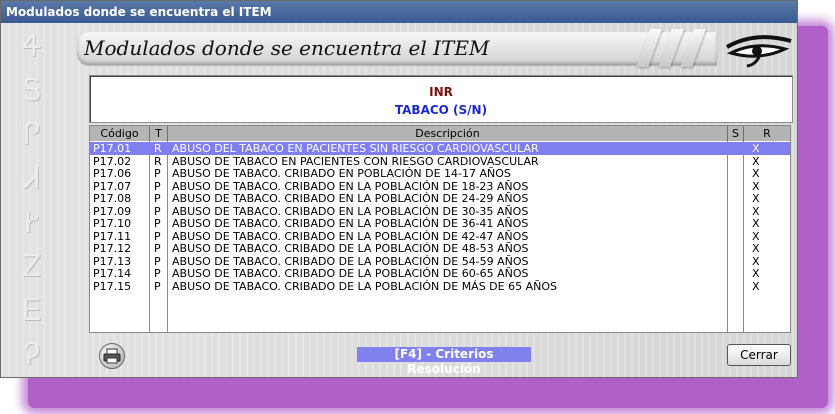  I want to click on column-header-code: Código, so click(120, 133).